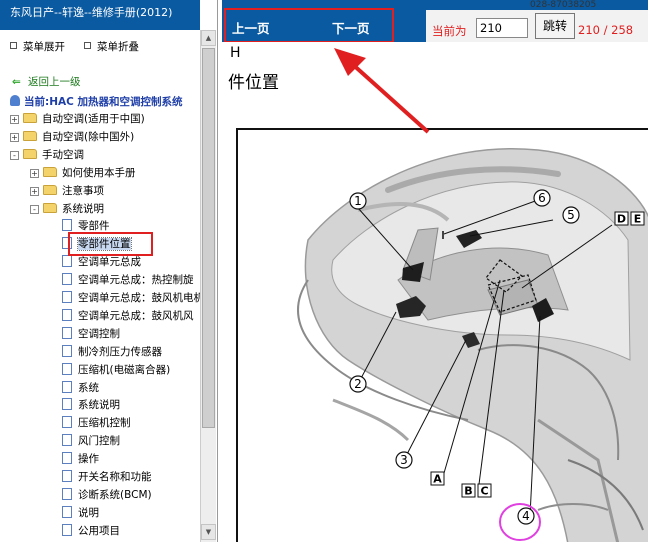 The image size is (648, 542). What do you see at coordinates (251, 27) in the screenshot?
I see `prev-page-button: 上一页` at bounding box center [251, 27].